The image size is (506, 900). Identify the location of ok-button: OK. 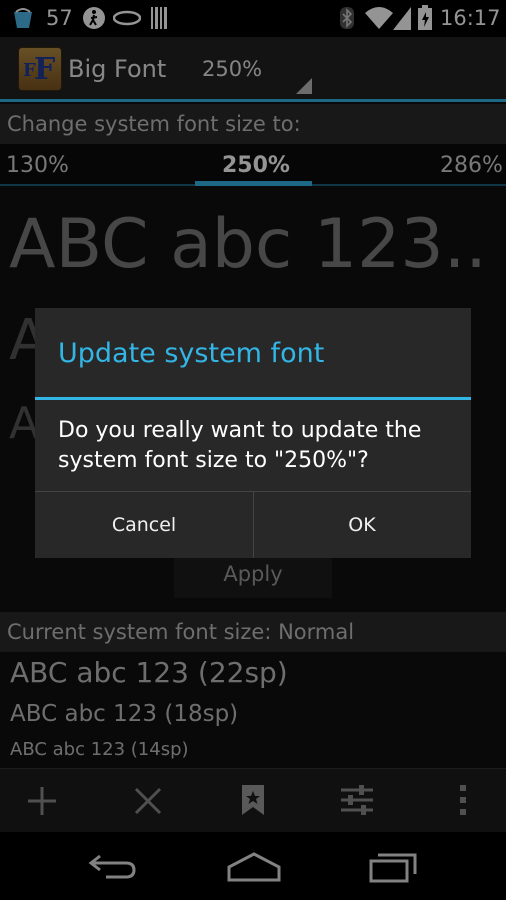
(362, 525).